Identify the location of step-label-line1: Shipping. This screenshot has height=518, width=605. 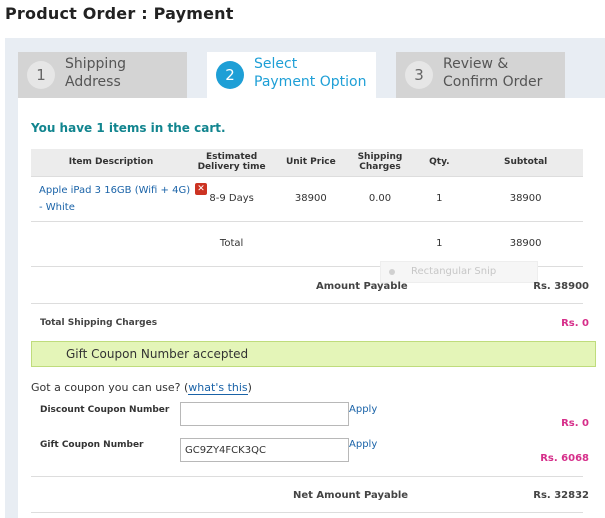
(96, 64).